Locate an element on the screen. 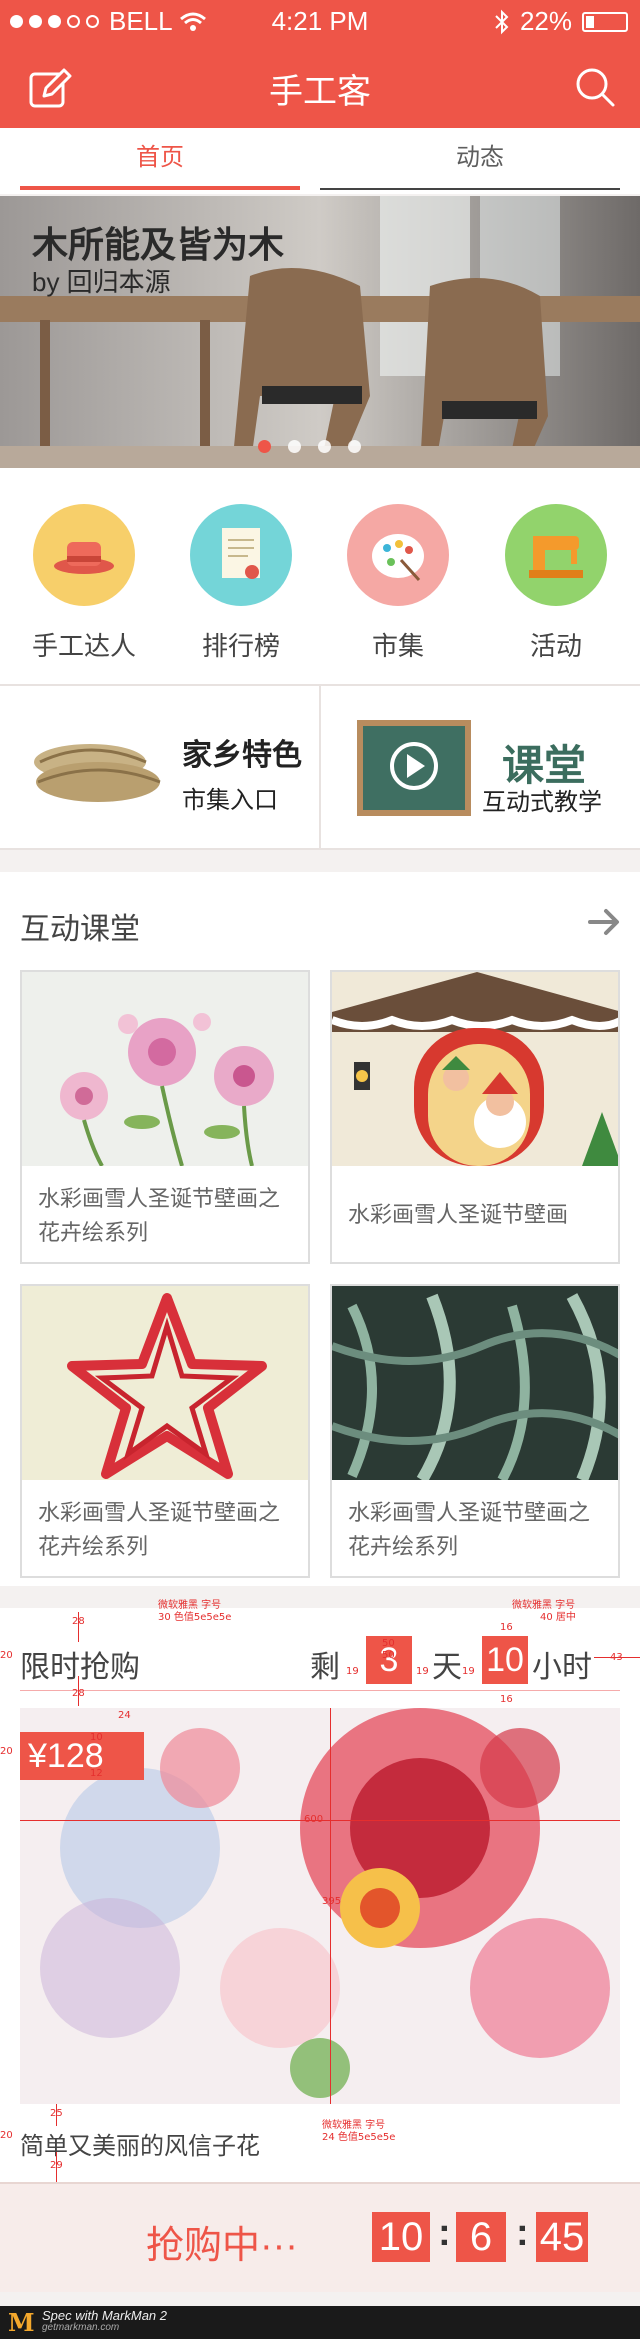  countdown-hours: 10 is located at coordinates (401, 2237).